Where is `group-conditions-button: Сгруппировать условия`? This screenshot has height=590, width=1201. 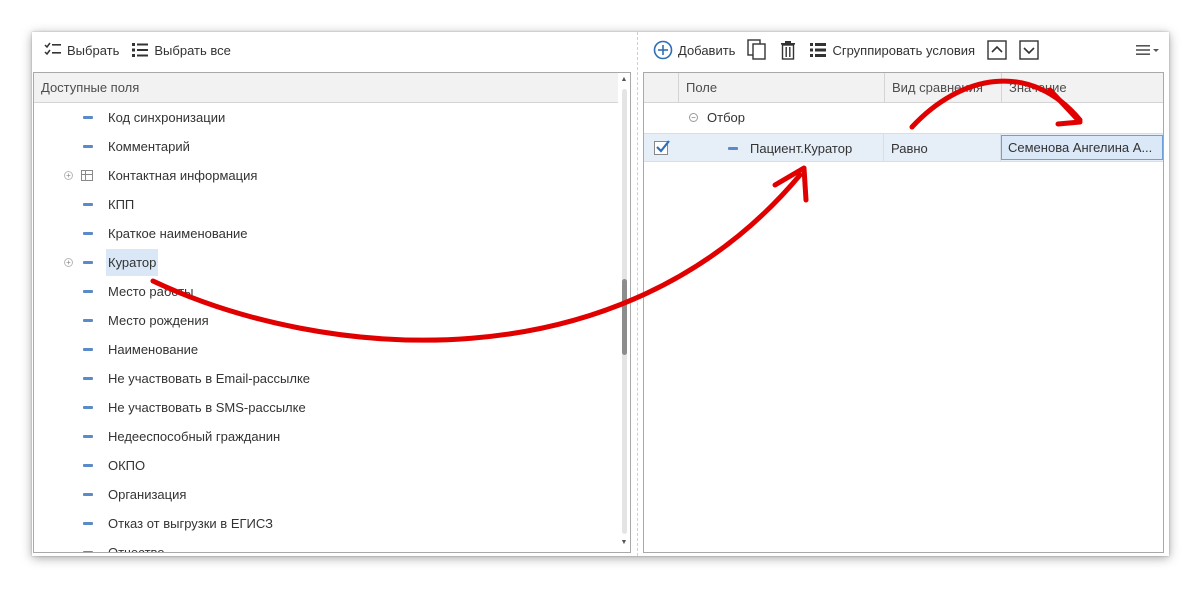 group-conditions-button: Сгруппировать условия is located at coordinates (892, 50).